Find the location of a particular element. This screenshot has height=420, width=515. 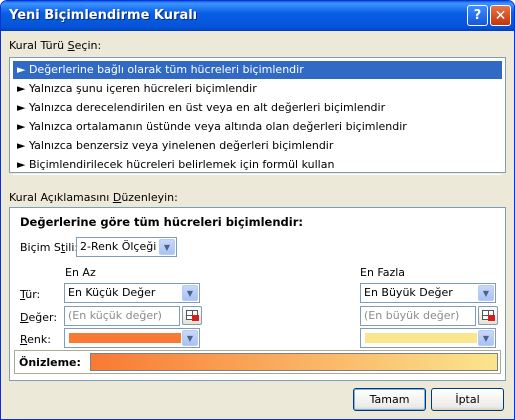

max-color-dropdown: ▼ is located at coordinates (428, 338).